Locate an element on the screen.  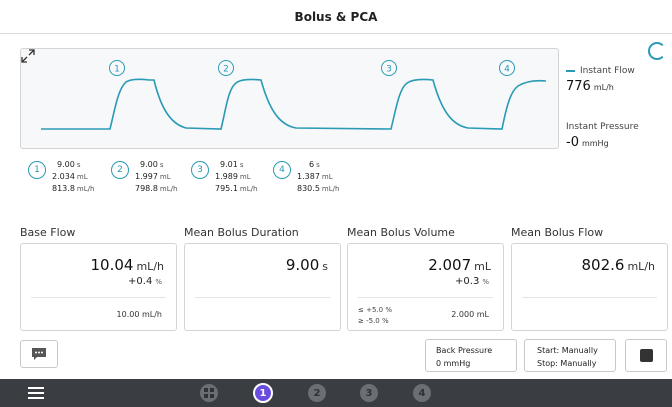
bolus-marker-1: 1 is located at coordinates (117, 68).